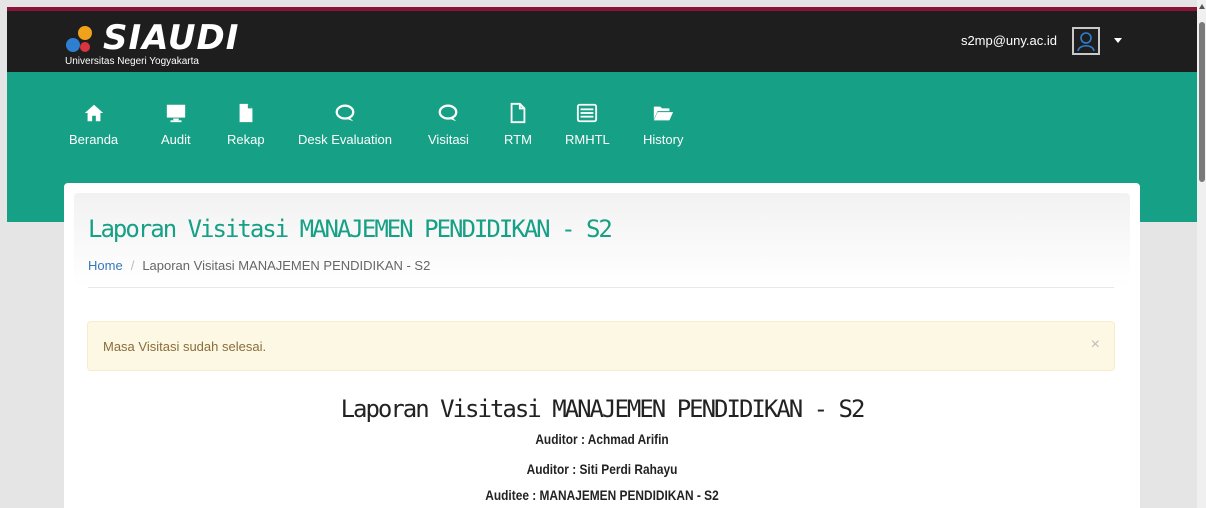 The image size is (1206, 508). Describe the element at coordinates (518, 139) in the screenshot. I see `nav-label: RTM` at that location.